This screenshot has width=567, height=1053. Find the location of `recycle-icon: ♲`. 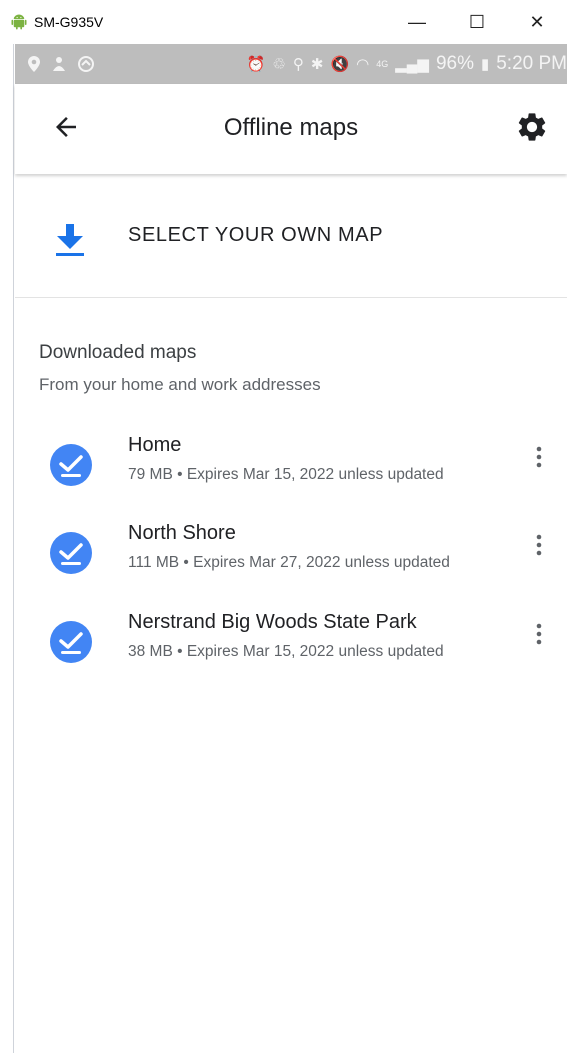

recycle-icon: ♲ is located at coordinates (279, 64).